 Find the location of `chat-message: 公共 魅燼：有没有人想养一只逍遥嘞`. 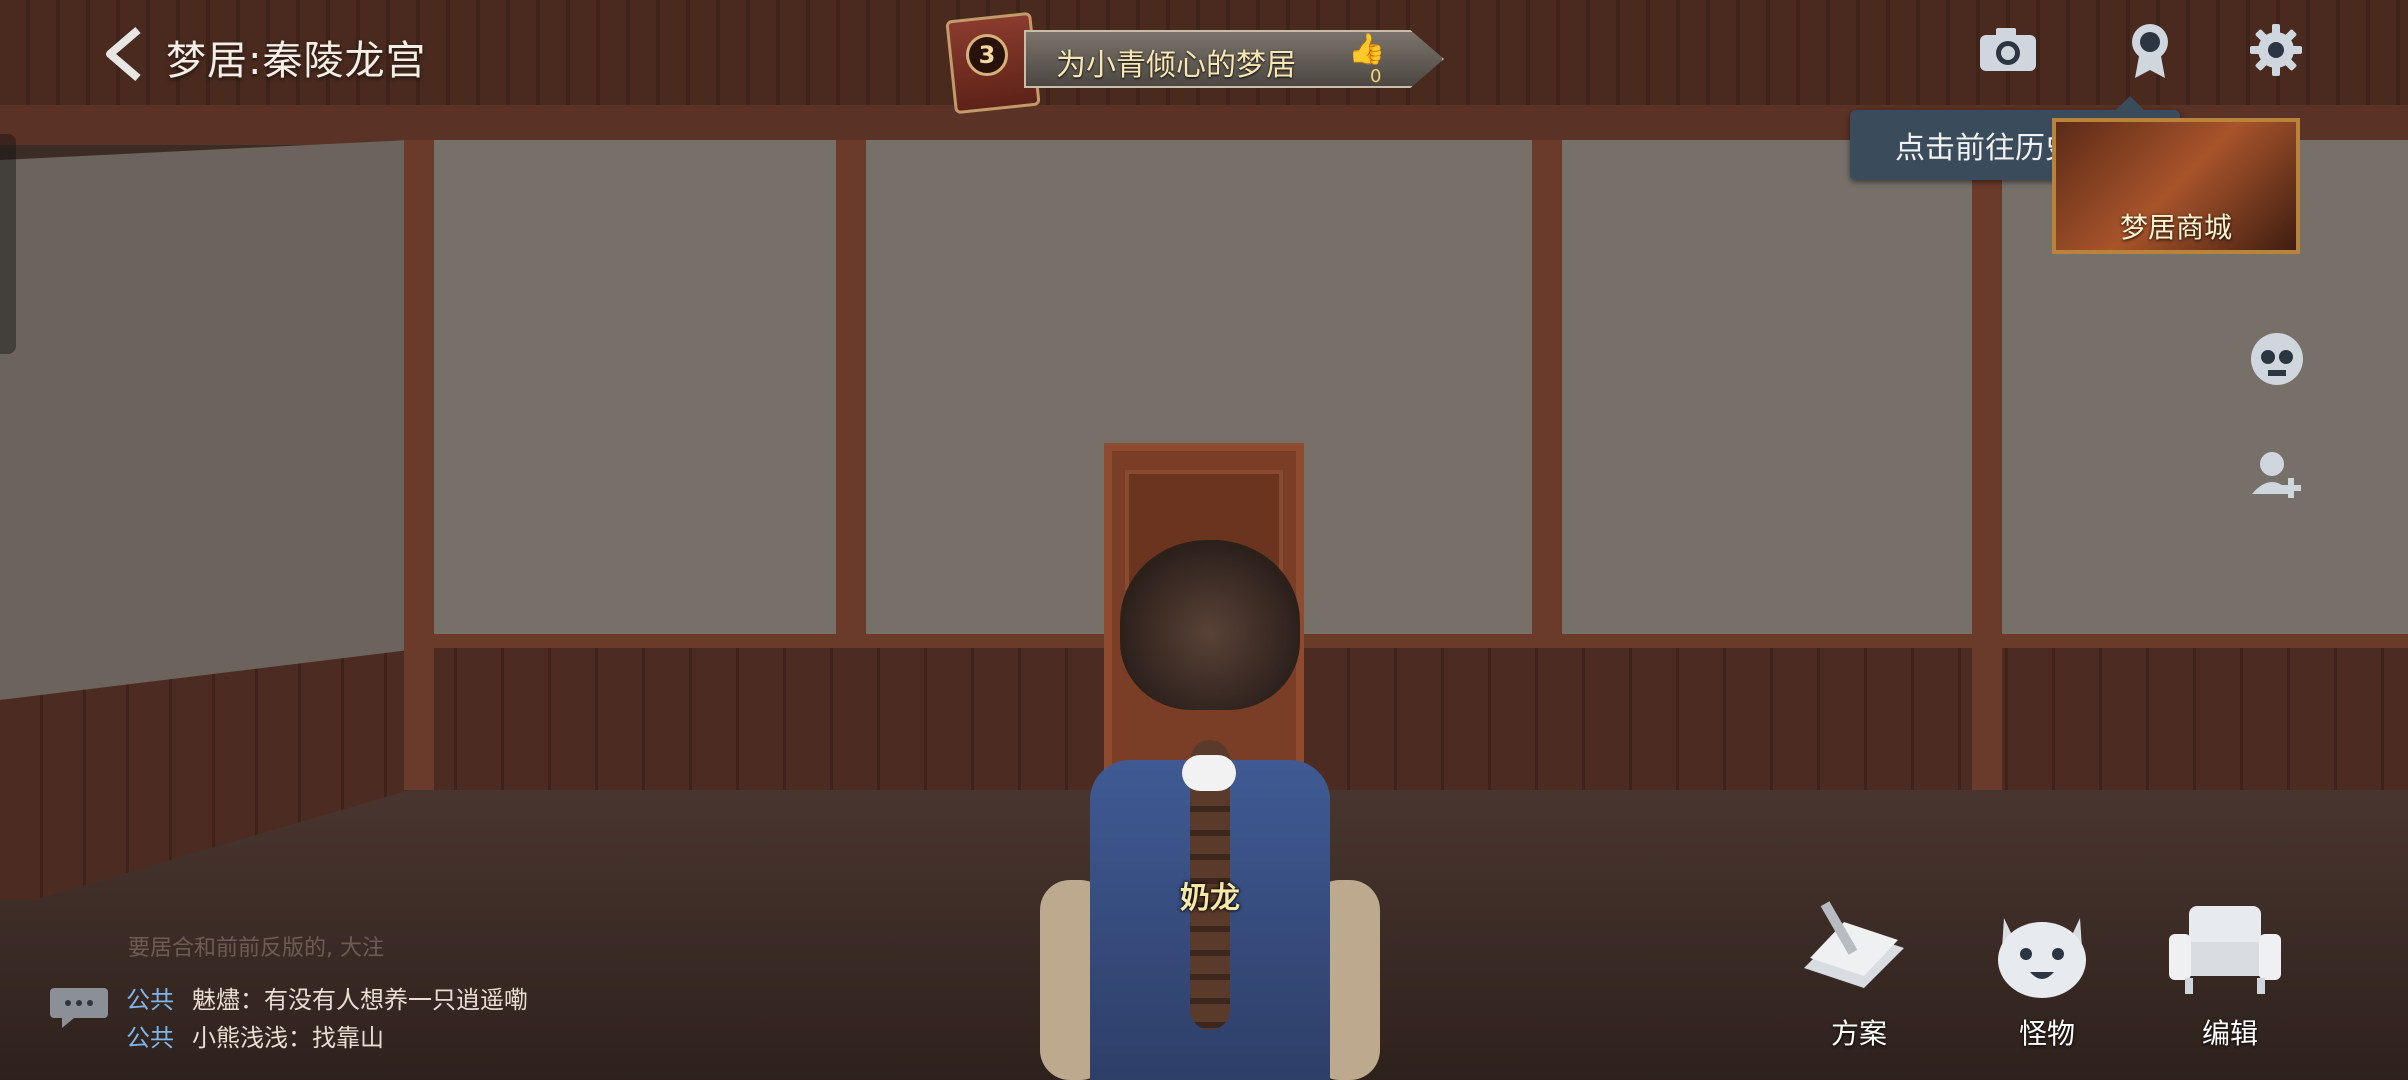

chat-message: 公共 魅燼：有没有人想养一只逍遥嘞 is located at coordinates (327, 997).